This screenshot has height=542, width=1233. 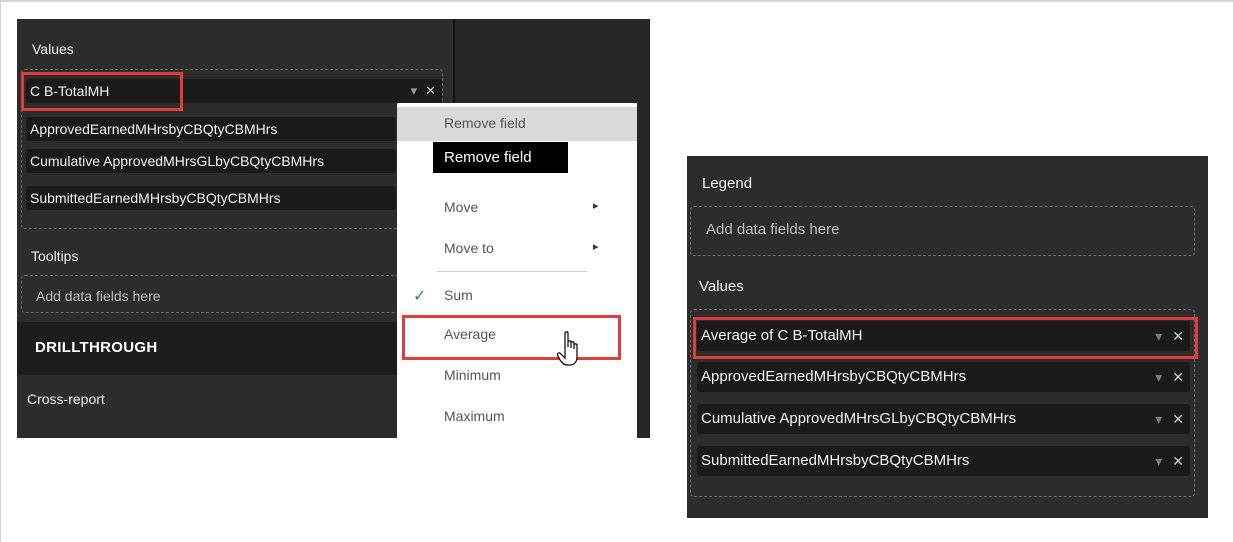 What do you see at coordinates (773, 229) in the screenshot?
I see `legend-placeholder: Add data fields here` at bounding box center [773, 229].